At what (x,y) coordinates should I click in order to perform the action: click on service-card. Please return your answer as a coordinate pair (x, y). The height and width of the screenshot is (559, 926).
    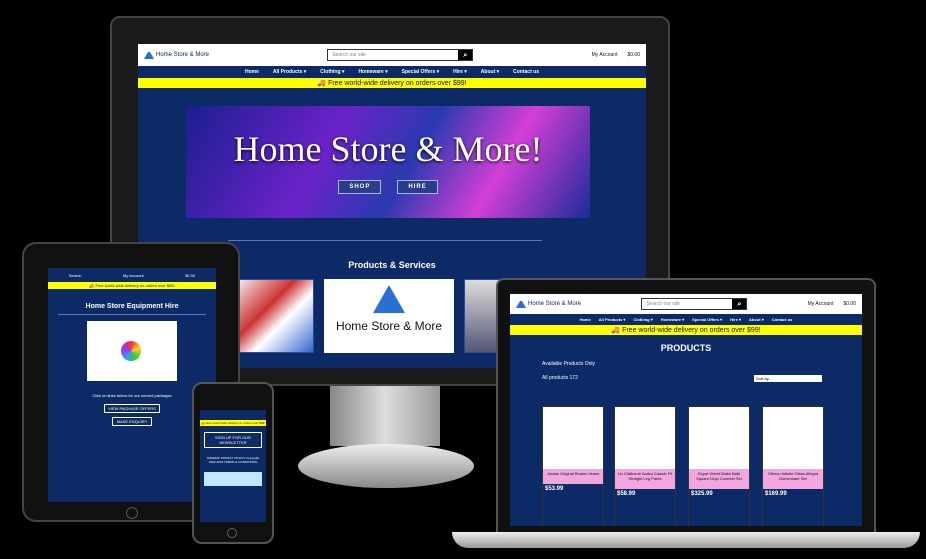
    Looking at the image, I should click on (274, 316).